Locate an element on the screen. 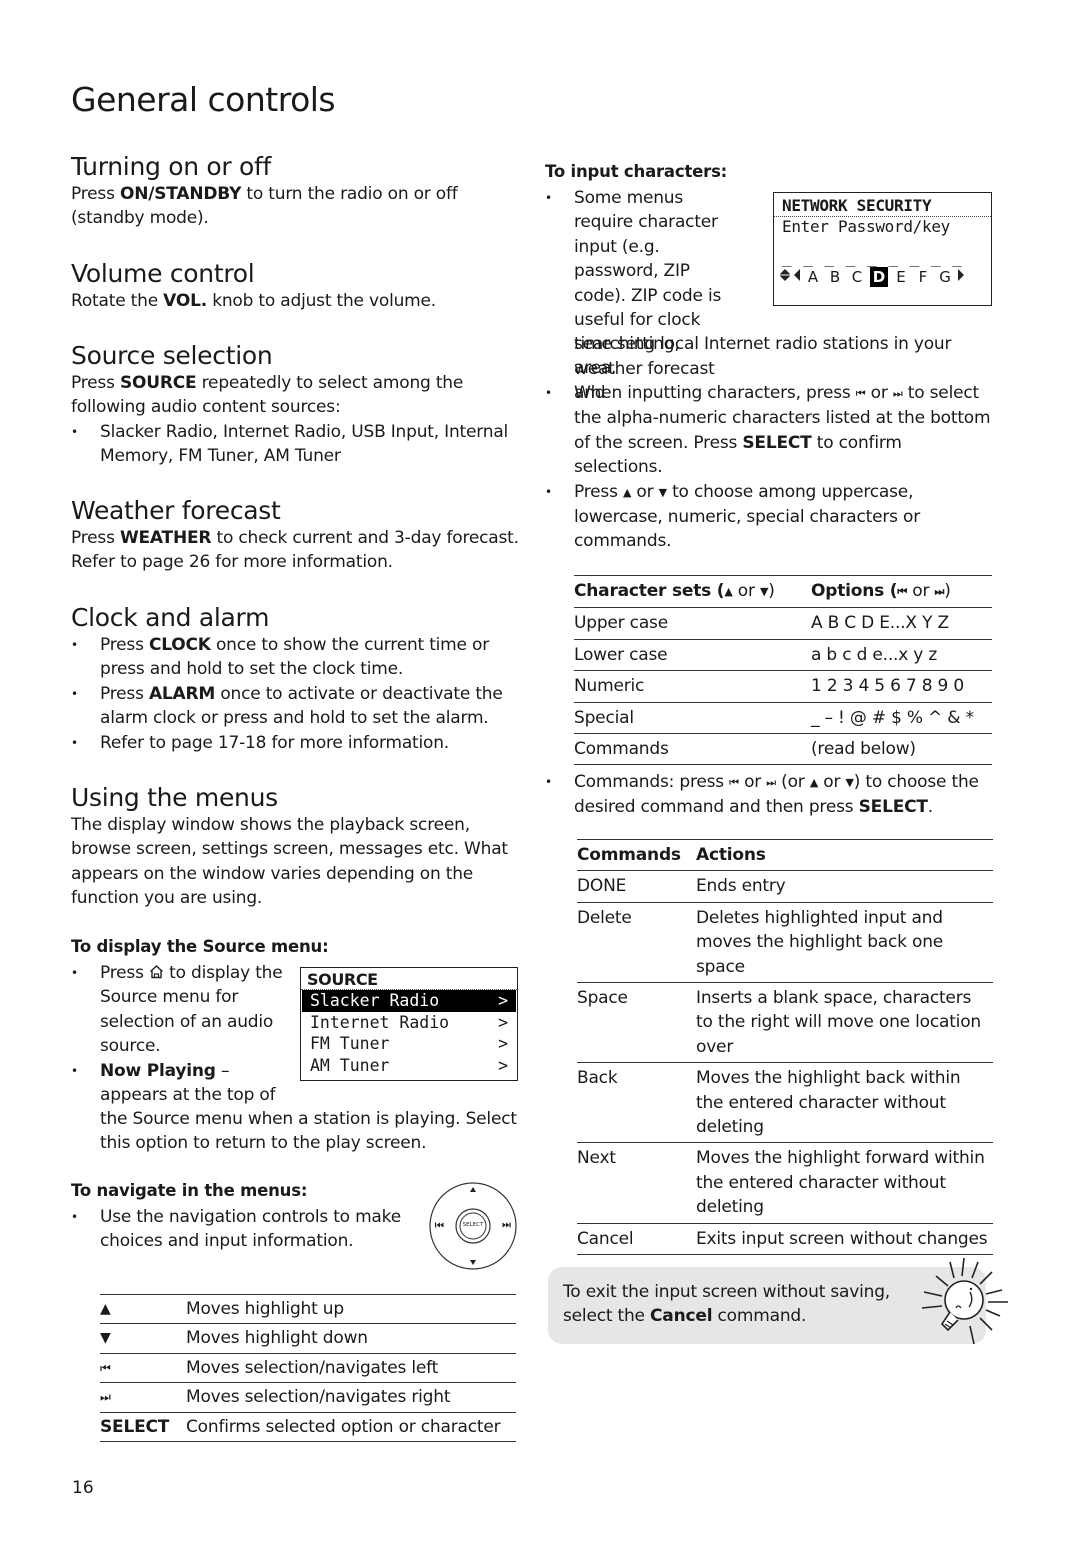 The width and height of the screenshot is (1080, 1554). charset-row: Numeric 1 2 3 4 5 6 7 8 9 0 is located at coordinates (783, 686).